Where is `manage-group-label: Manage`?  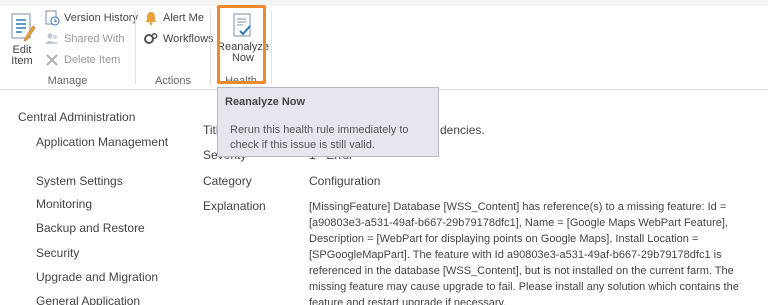
manage-group-label: Manage is located at coordinates (67, 81).